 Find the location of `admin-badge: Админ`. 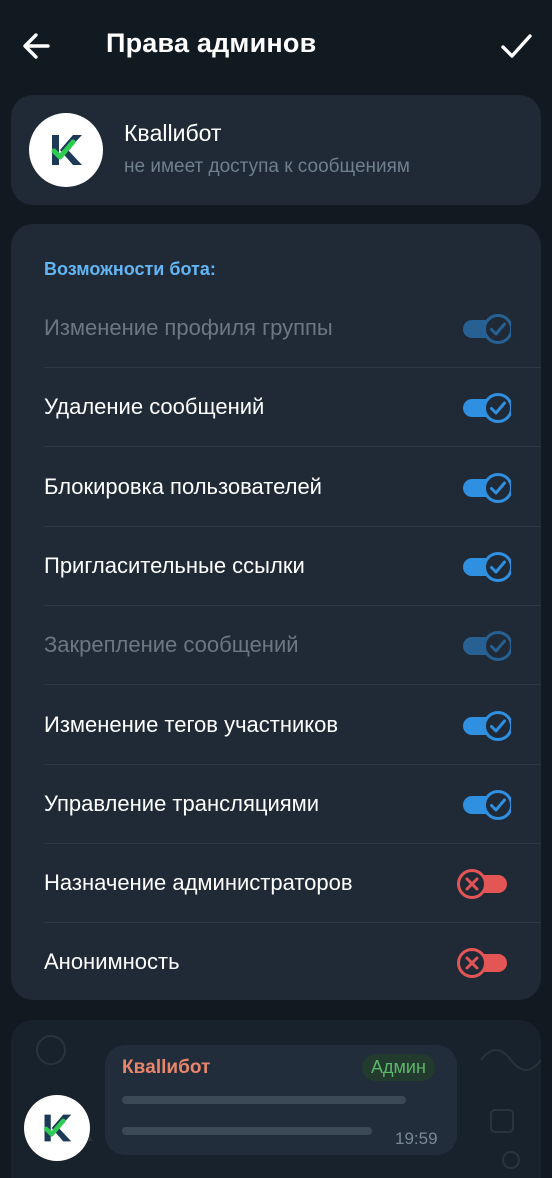

admin-badge: Админ is located at coordinates (398, 1067).